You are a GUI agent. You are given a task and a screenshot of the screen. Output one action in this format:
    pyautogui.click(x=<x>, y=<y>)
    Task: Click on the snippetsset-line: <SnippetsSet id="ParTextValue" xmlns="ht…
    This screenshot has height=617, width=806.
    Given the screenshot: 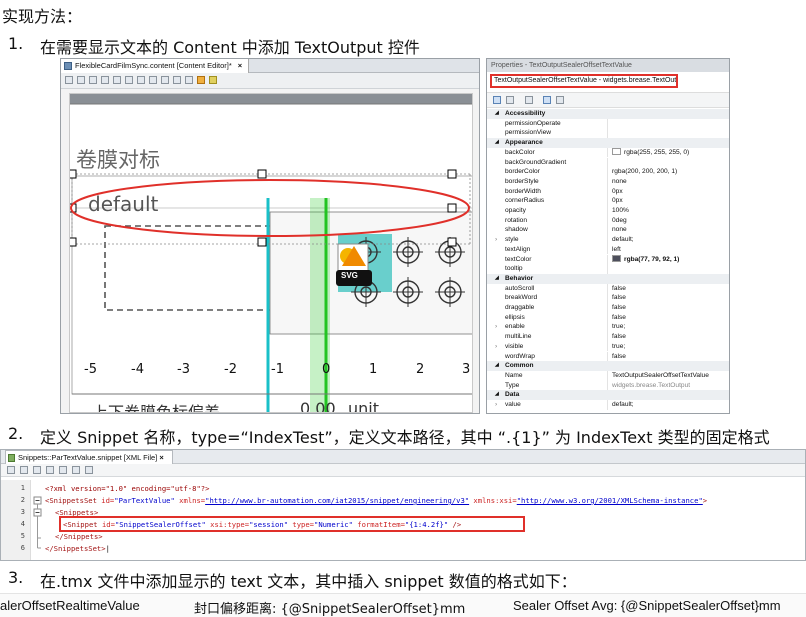 What is the action you would take?
    pyautogui.click(x=376, y=500)
    